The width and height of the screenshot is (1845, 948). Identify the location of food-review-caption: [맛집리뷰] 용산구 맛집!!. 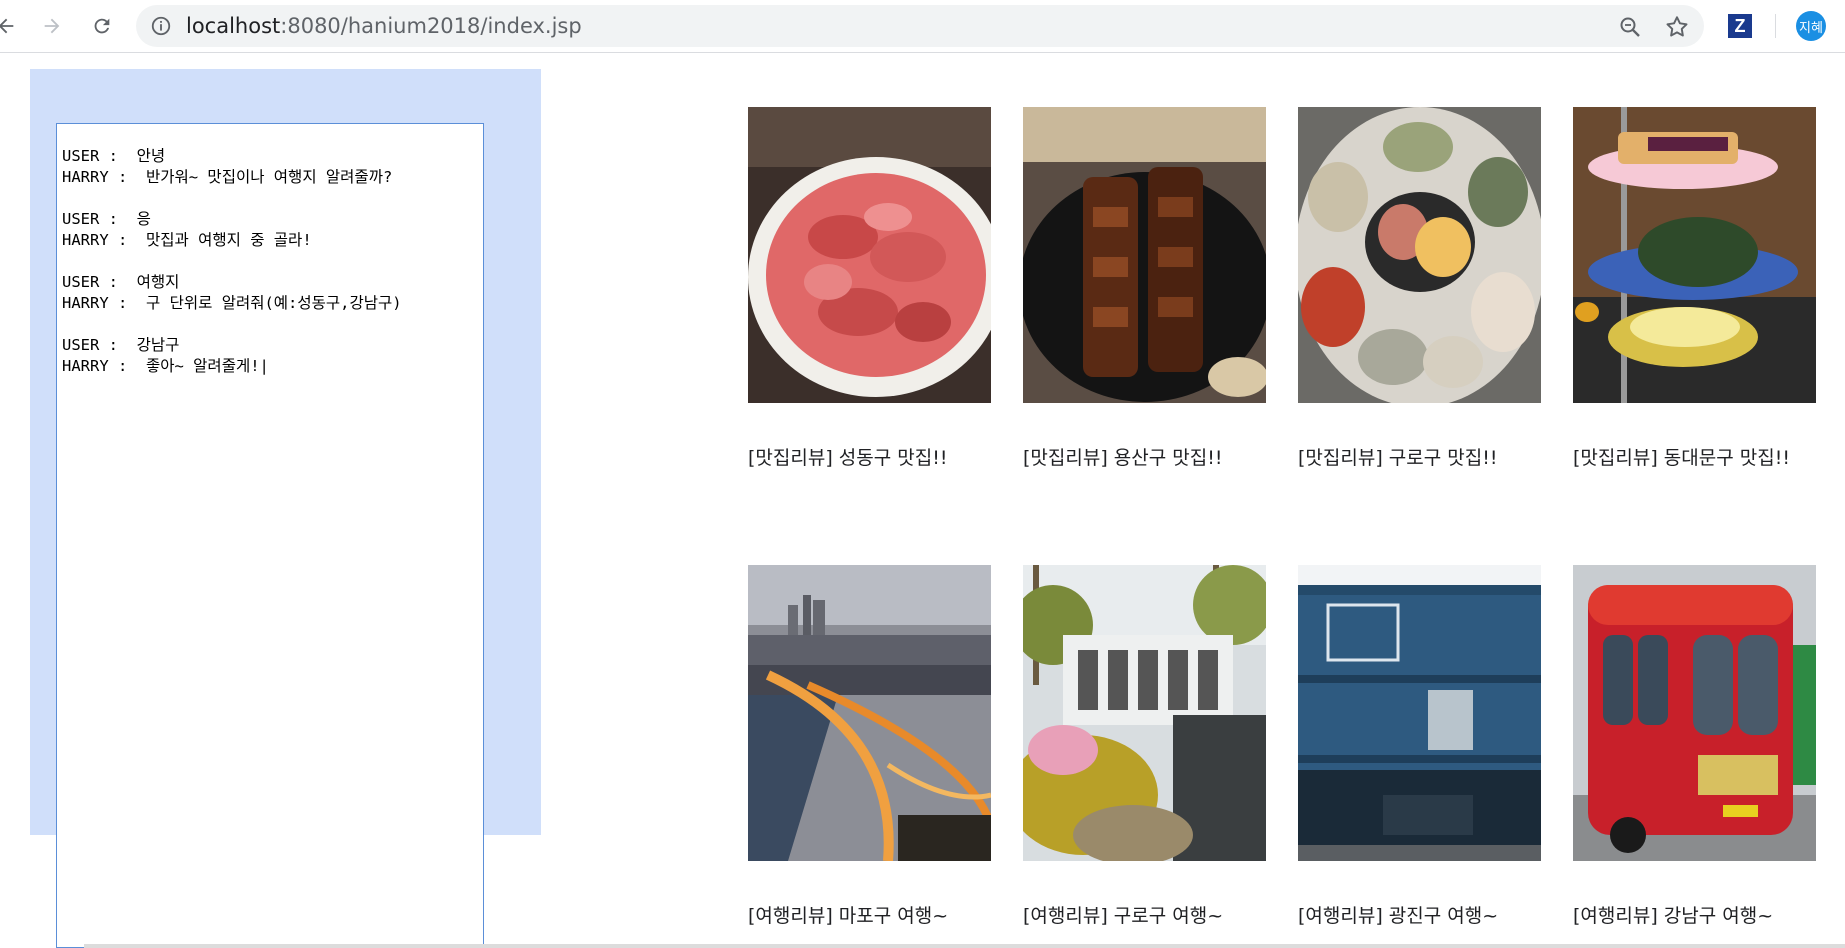
(1173, 456).